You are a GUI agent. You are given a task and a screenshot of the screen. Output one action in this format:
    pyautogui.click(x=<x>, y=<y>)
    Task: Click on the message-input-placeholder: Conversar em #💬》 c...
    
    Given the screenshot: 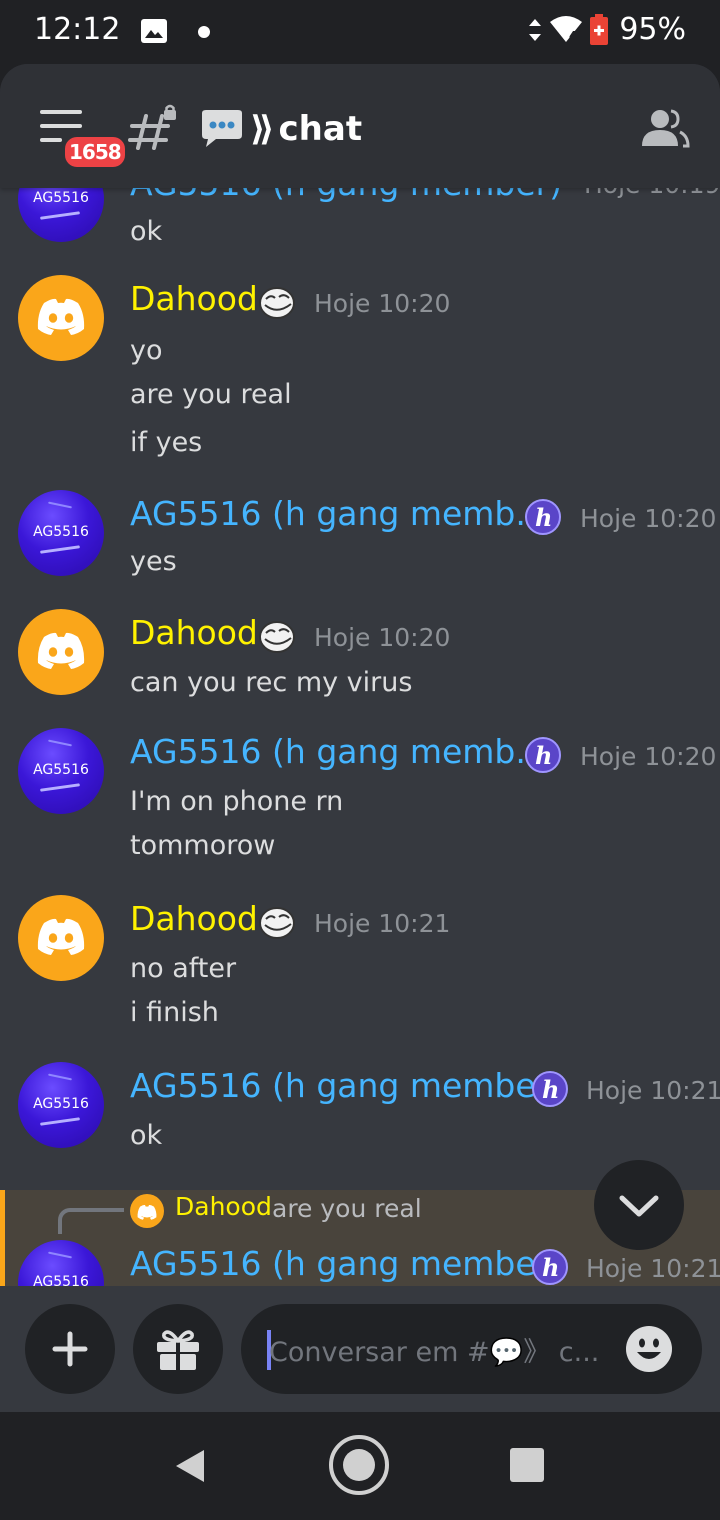 What is the action you would take?
    pyautogui.click(x=434, y=1352)
    